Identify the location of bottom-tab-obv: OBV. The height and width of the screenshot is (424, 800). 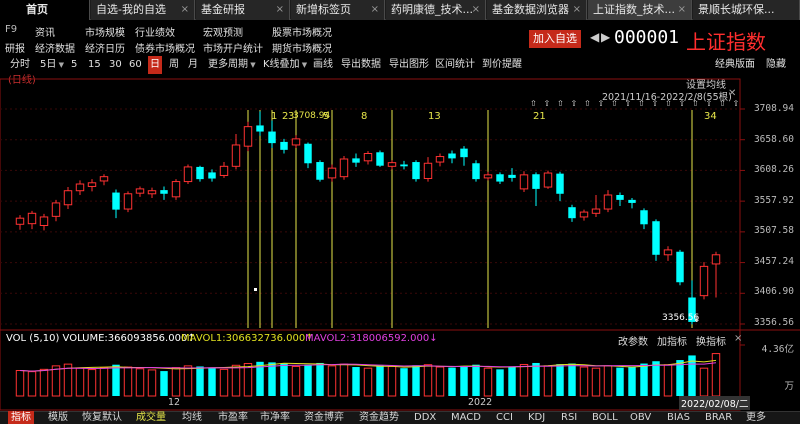
(640, 417).